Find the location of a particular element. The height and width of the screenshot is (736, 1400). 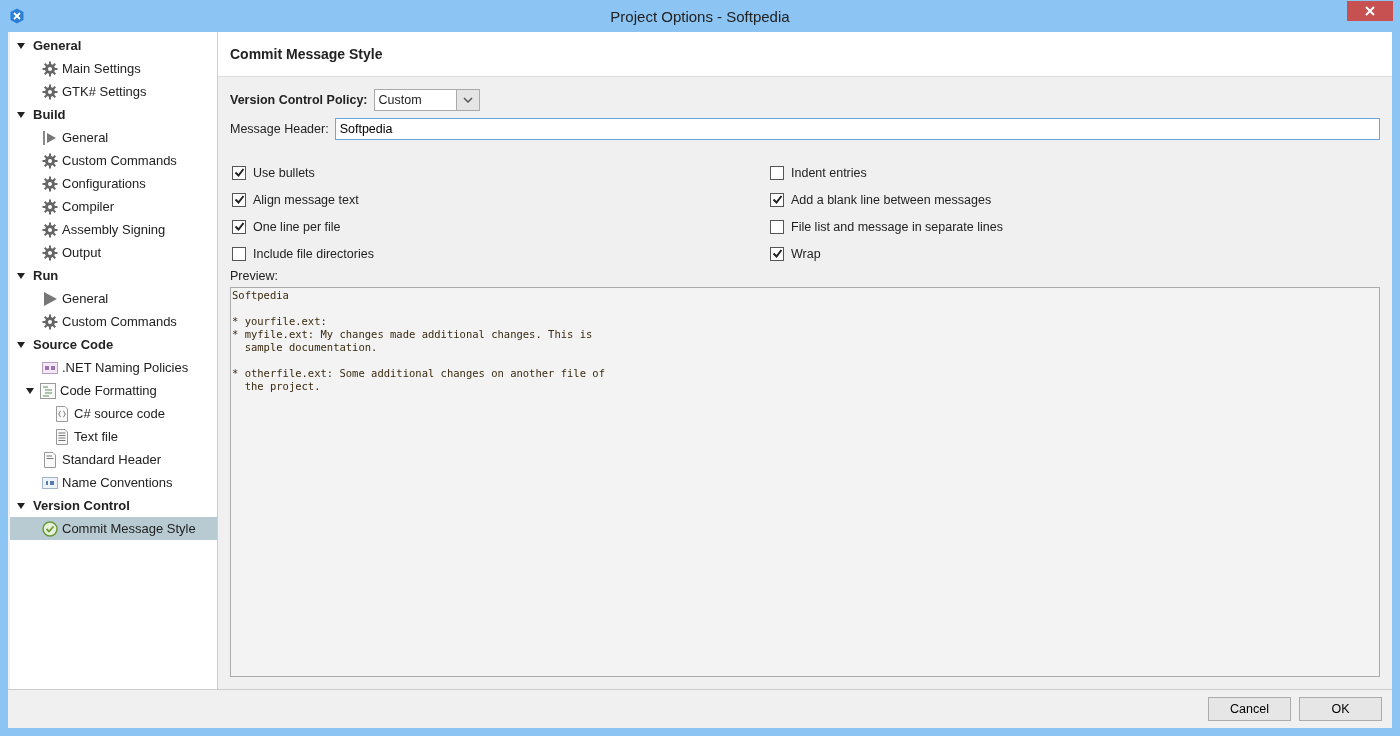

window-title: Project Options - Softpedia is located at coordinates (700, 16).